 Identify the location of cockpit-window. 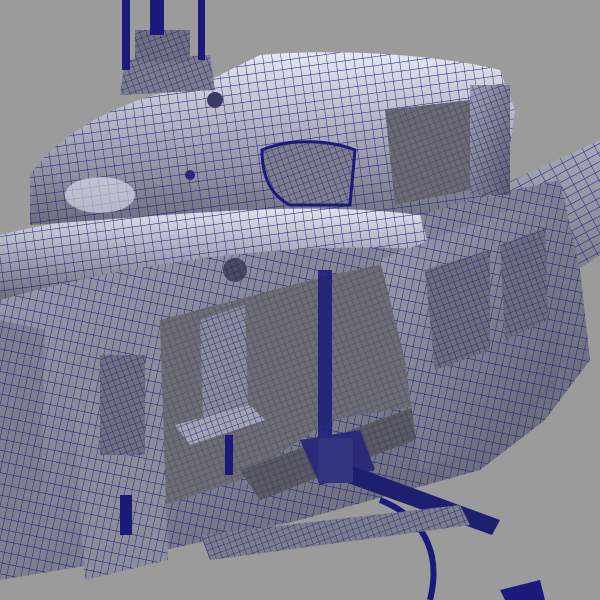
(308, 173).